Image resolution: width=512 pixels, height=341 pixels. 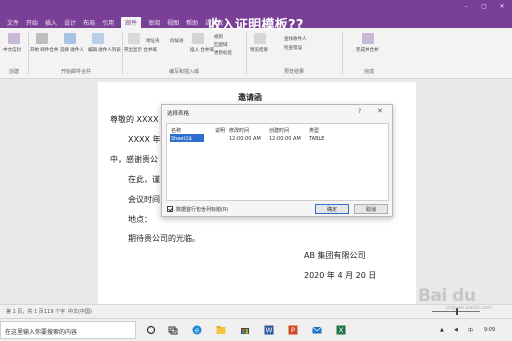 What do you see at coordinates (335, 255) in the screenshot?
I see `doc-sign-company: AB 集团有限公司` at bounding box center [335, 255].